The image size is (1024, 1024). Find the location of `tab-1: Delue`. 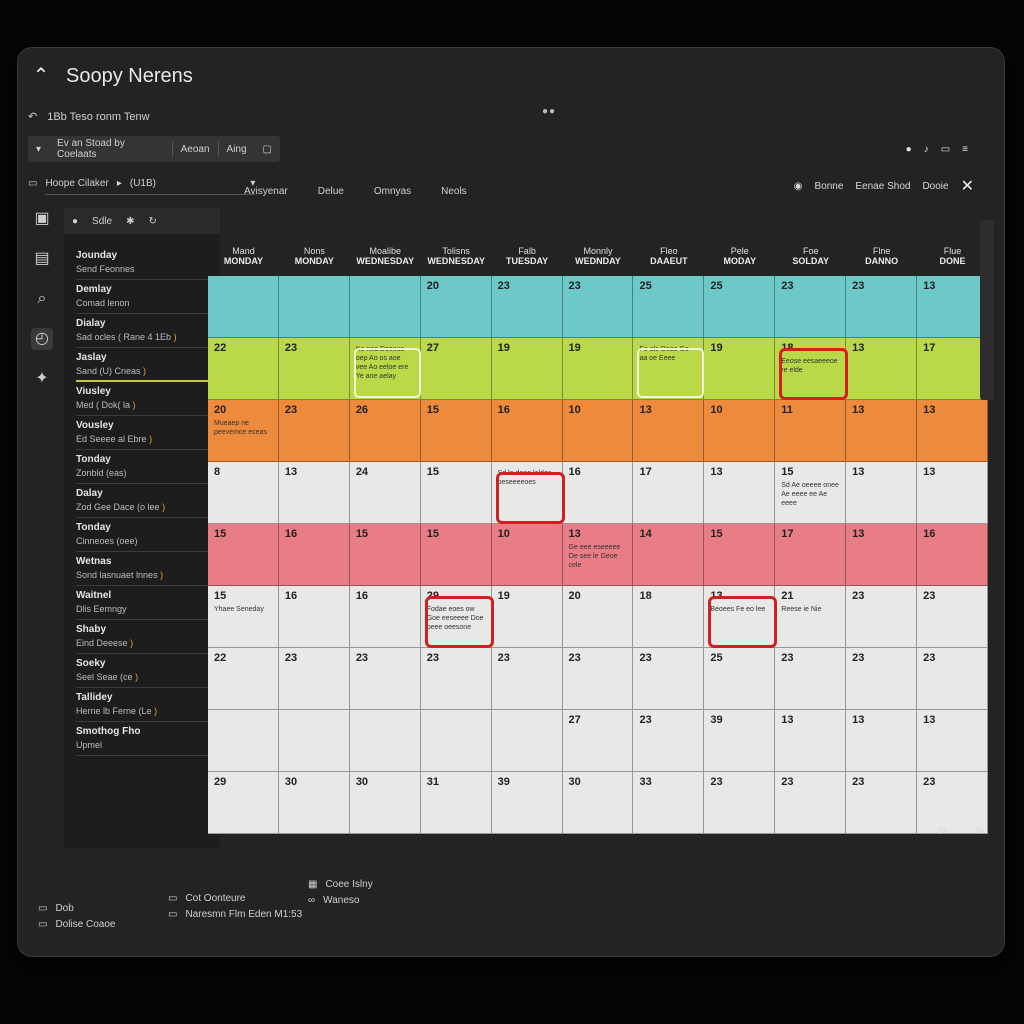

tab-1: Delue is located at coordinates (331, 191).